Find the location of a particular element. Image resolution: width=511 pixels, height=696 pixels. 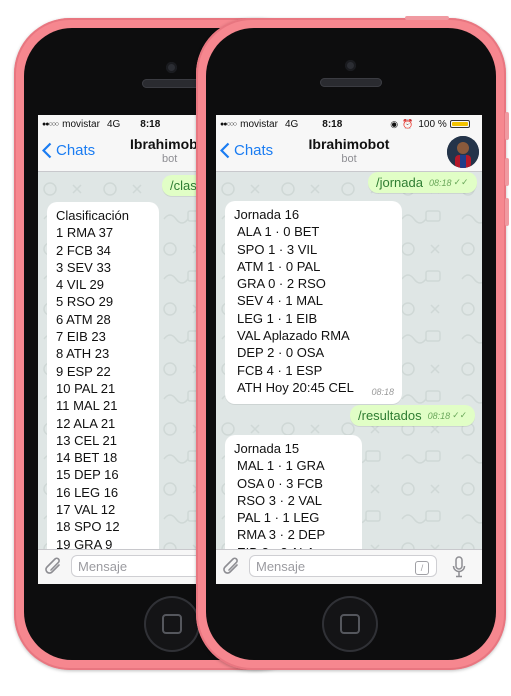

match-row: ALA 1 · 0 BET is located at coordinates (278, 232).